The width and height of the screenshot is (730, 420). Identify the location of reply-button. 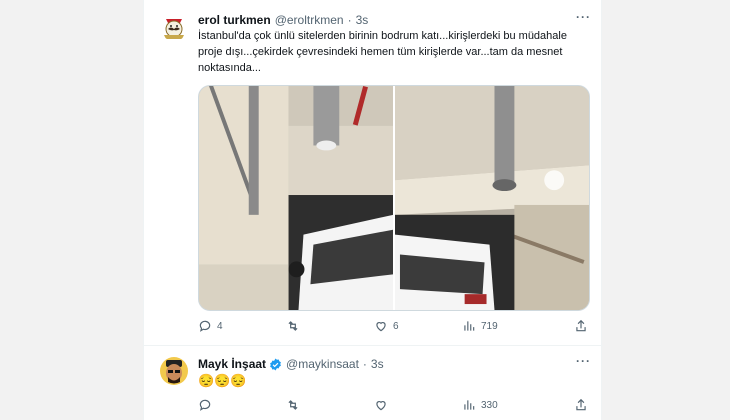
(207, 405).